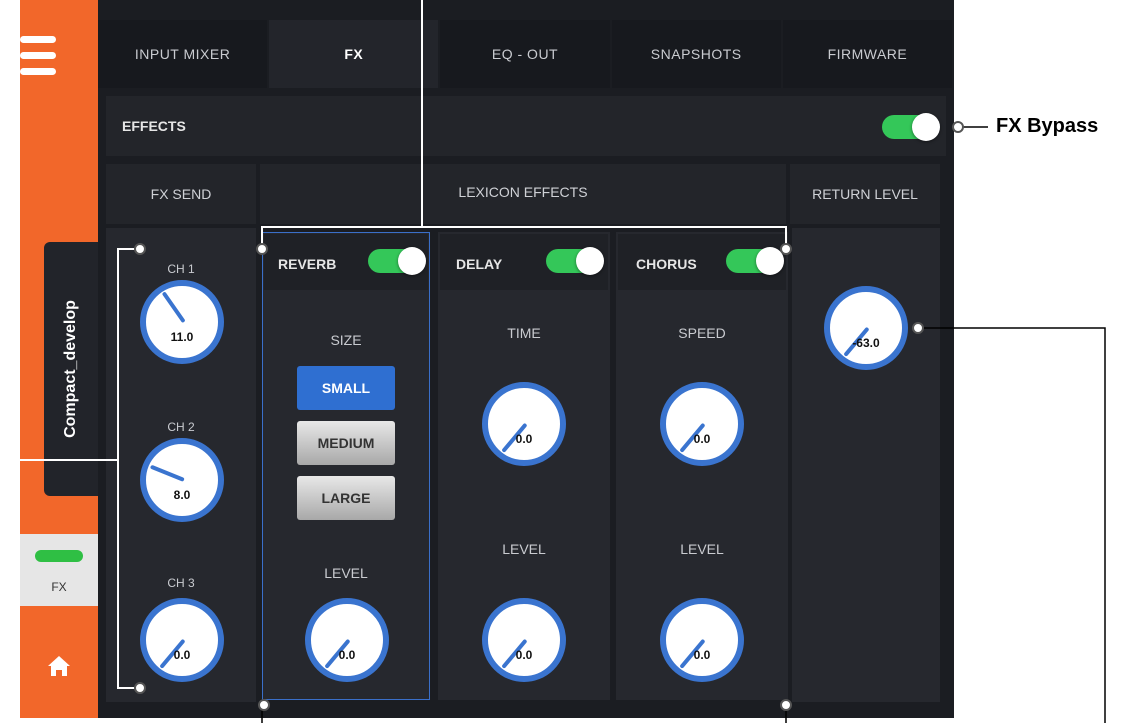 This screenshot has width=1132, height=723. What do you see at coordinates (184, 54) in the screenshot?
I see `tab-input-mixer: INPUT MIXER` at bounding box center [184, 54].